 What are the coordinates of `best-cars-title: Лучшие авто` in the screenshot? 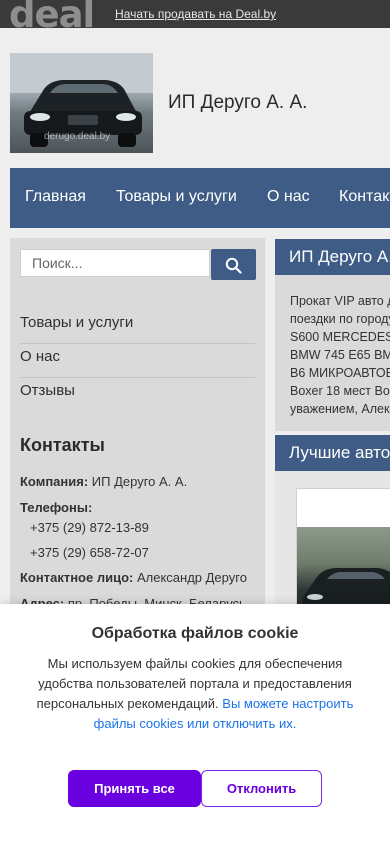 It's located at (332, 453).